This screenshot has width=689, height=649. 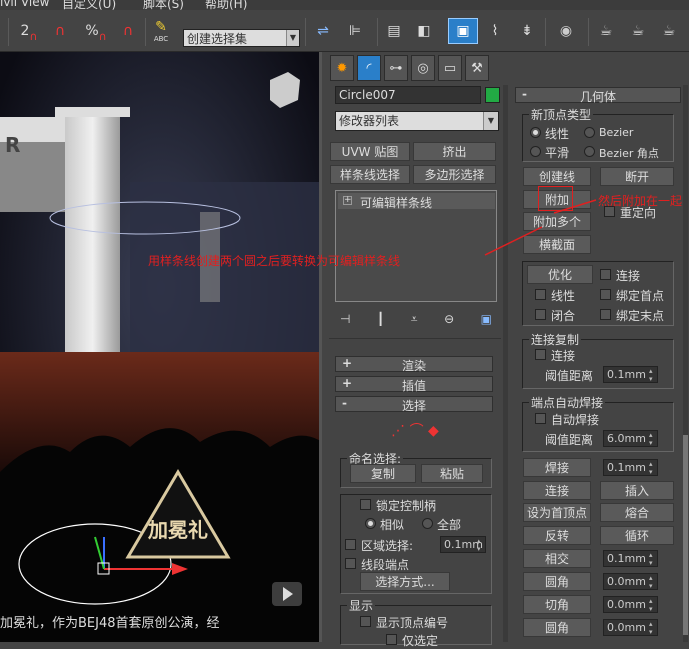 I want to click on make-unique-icon: ⩡, so click(x=414, y=319).